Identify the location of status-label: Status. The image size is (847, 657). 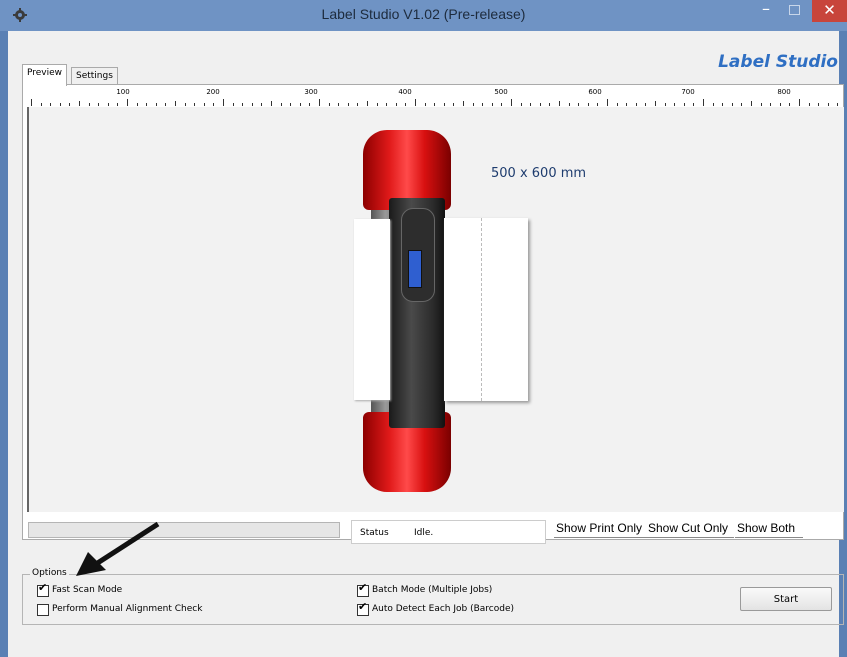
(374, 533).